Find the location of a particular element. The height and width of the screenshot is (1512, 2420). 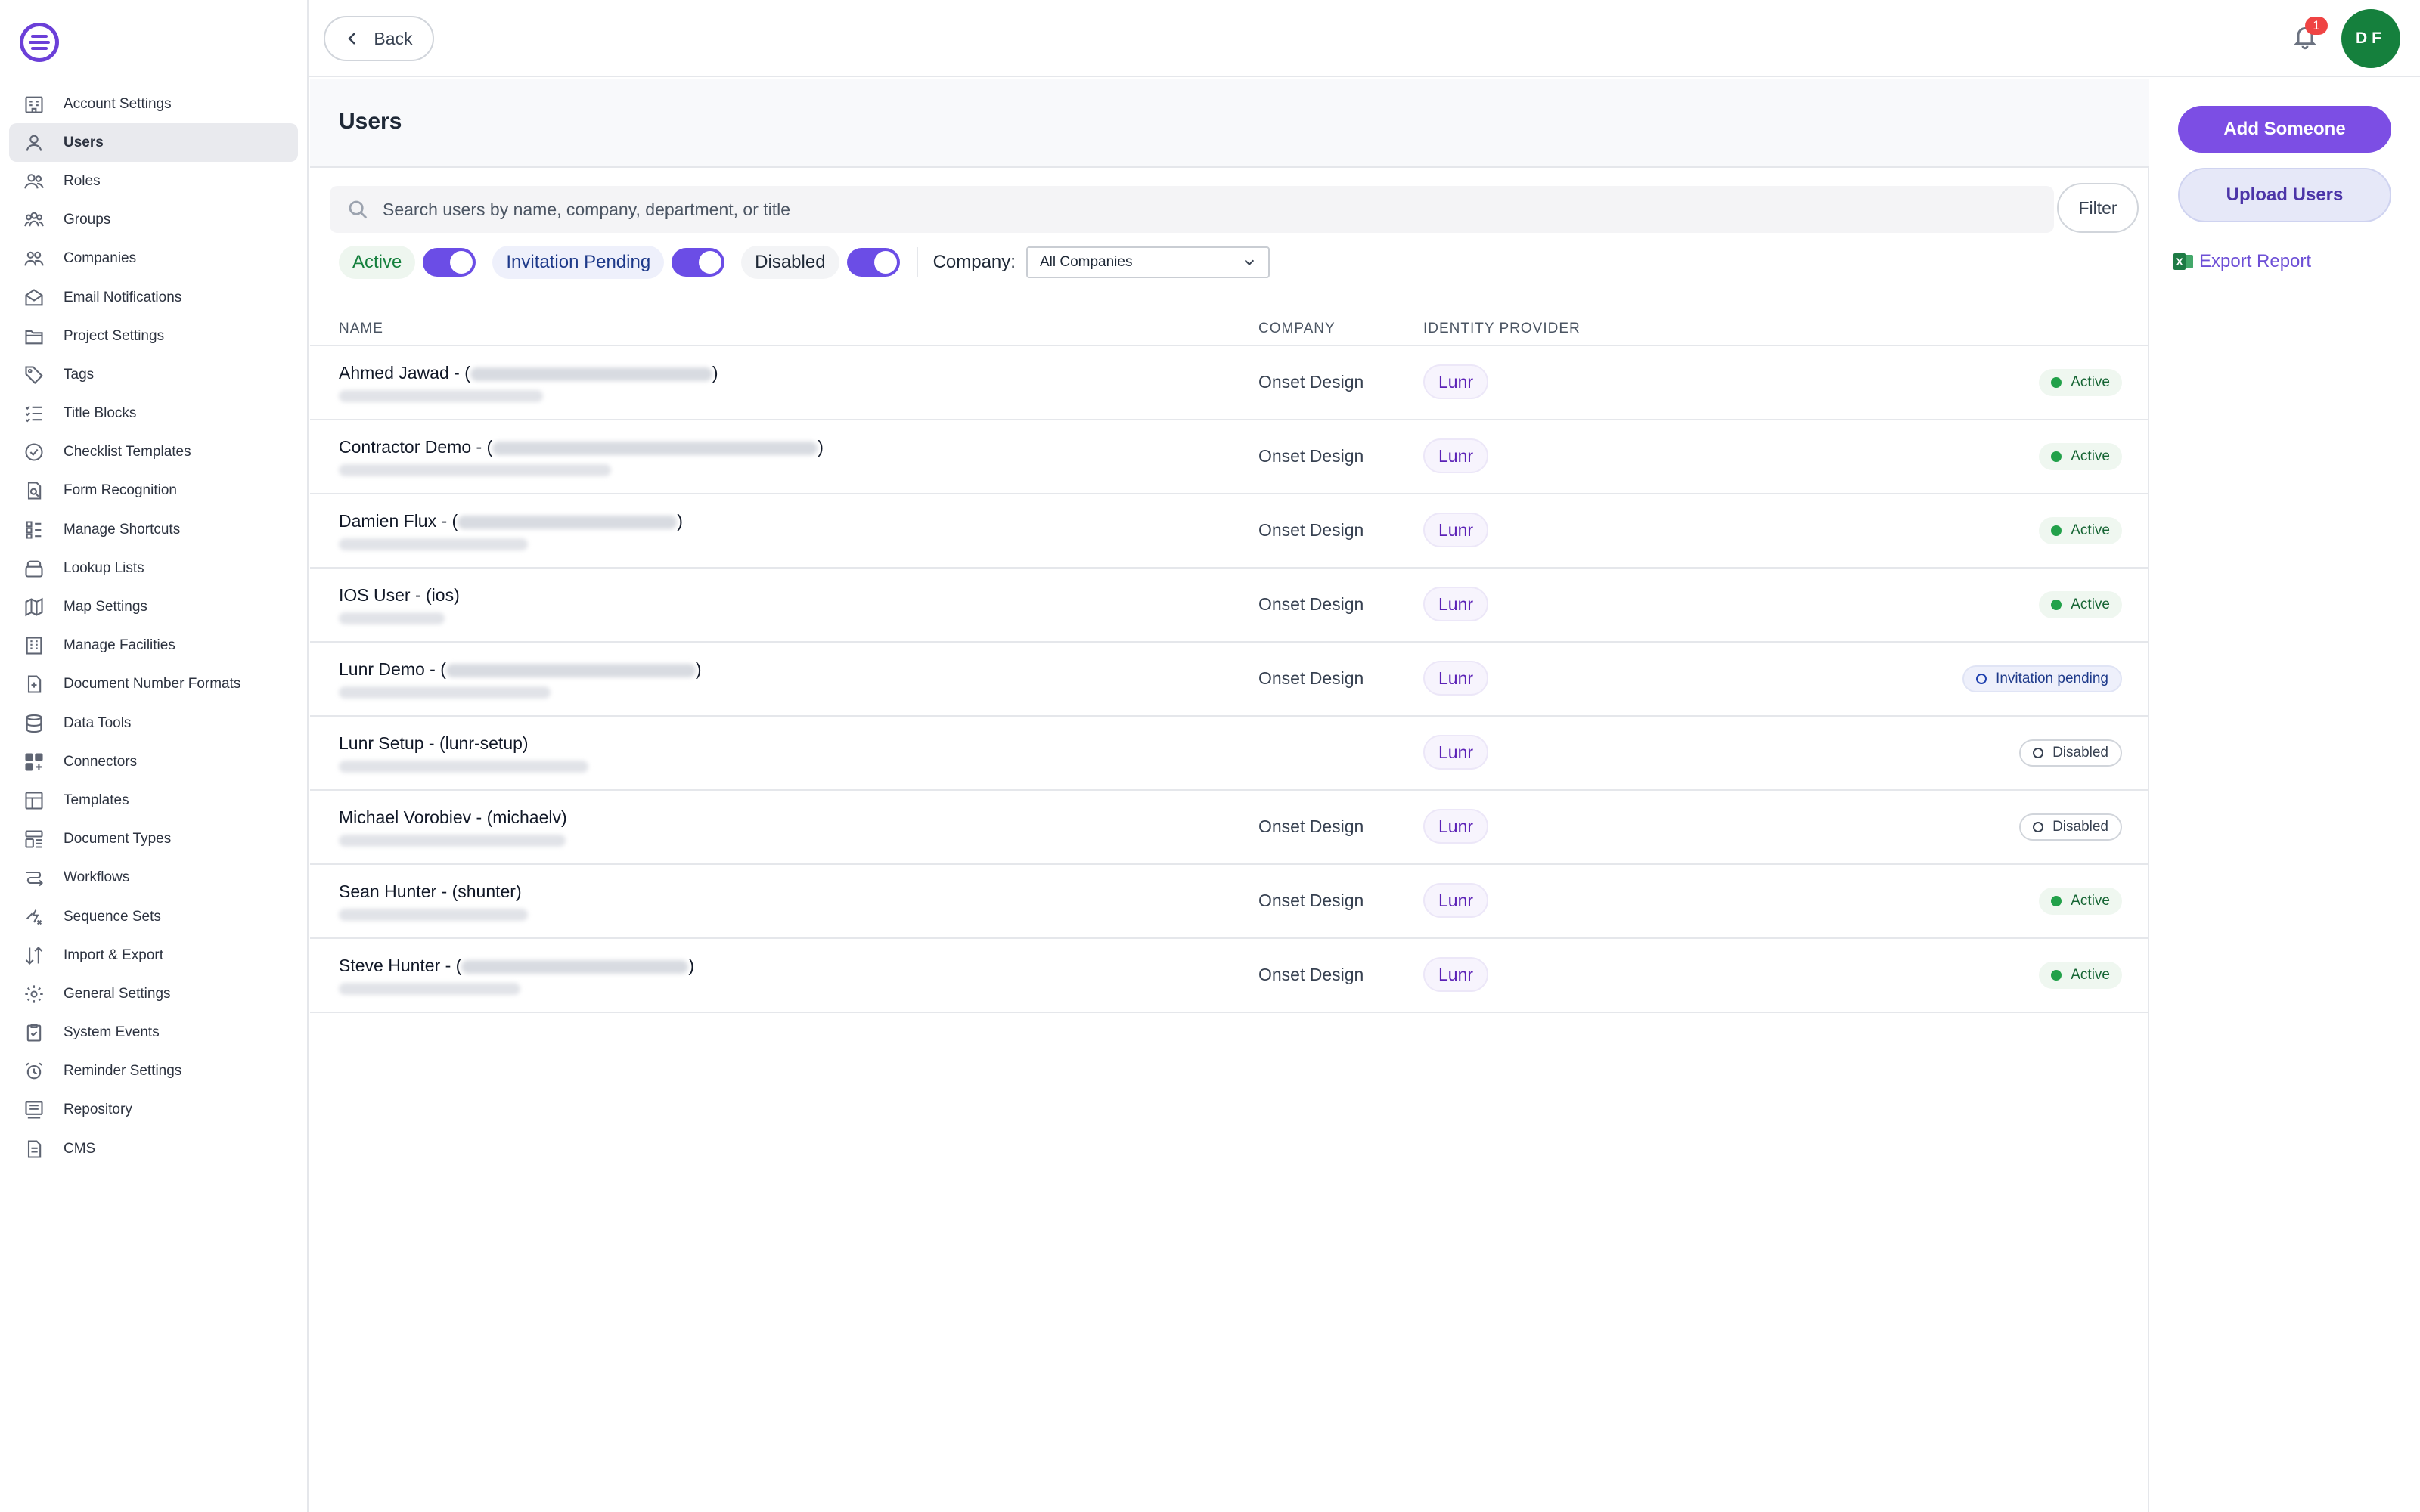

redacted-user-email is located at coordinates (434, 544).